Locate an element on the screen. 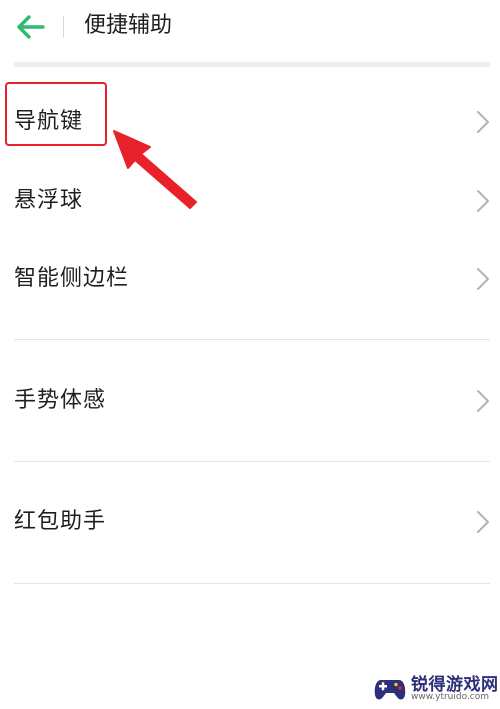 The width and height of the screenshot is (500, 709). item-label: 手势体感 is located at coordinates (60, 400).